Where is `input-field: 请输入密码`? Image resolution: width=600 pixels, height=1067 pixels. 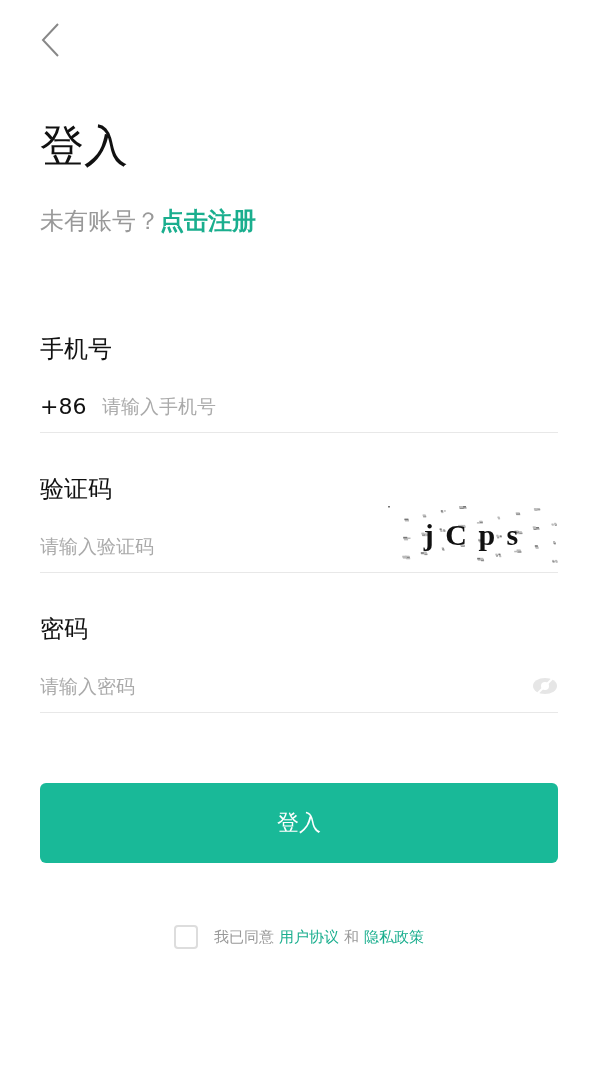 input-field: 请输入密码 is located at coordinates (286, 686).